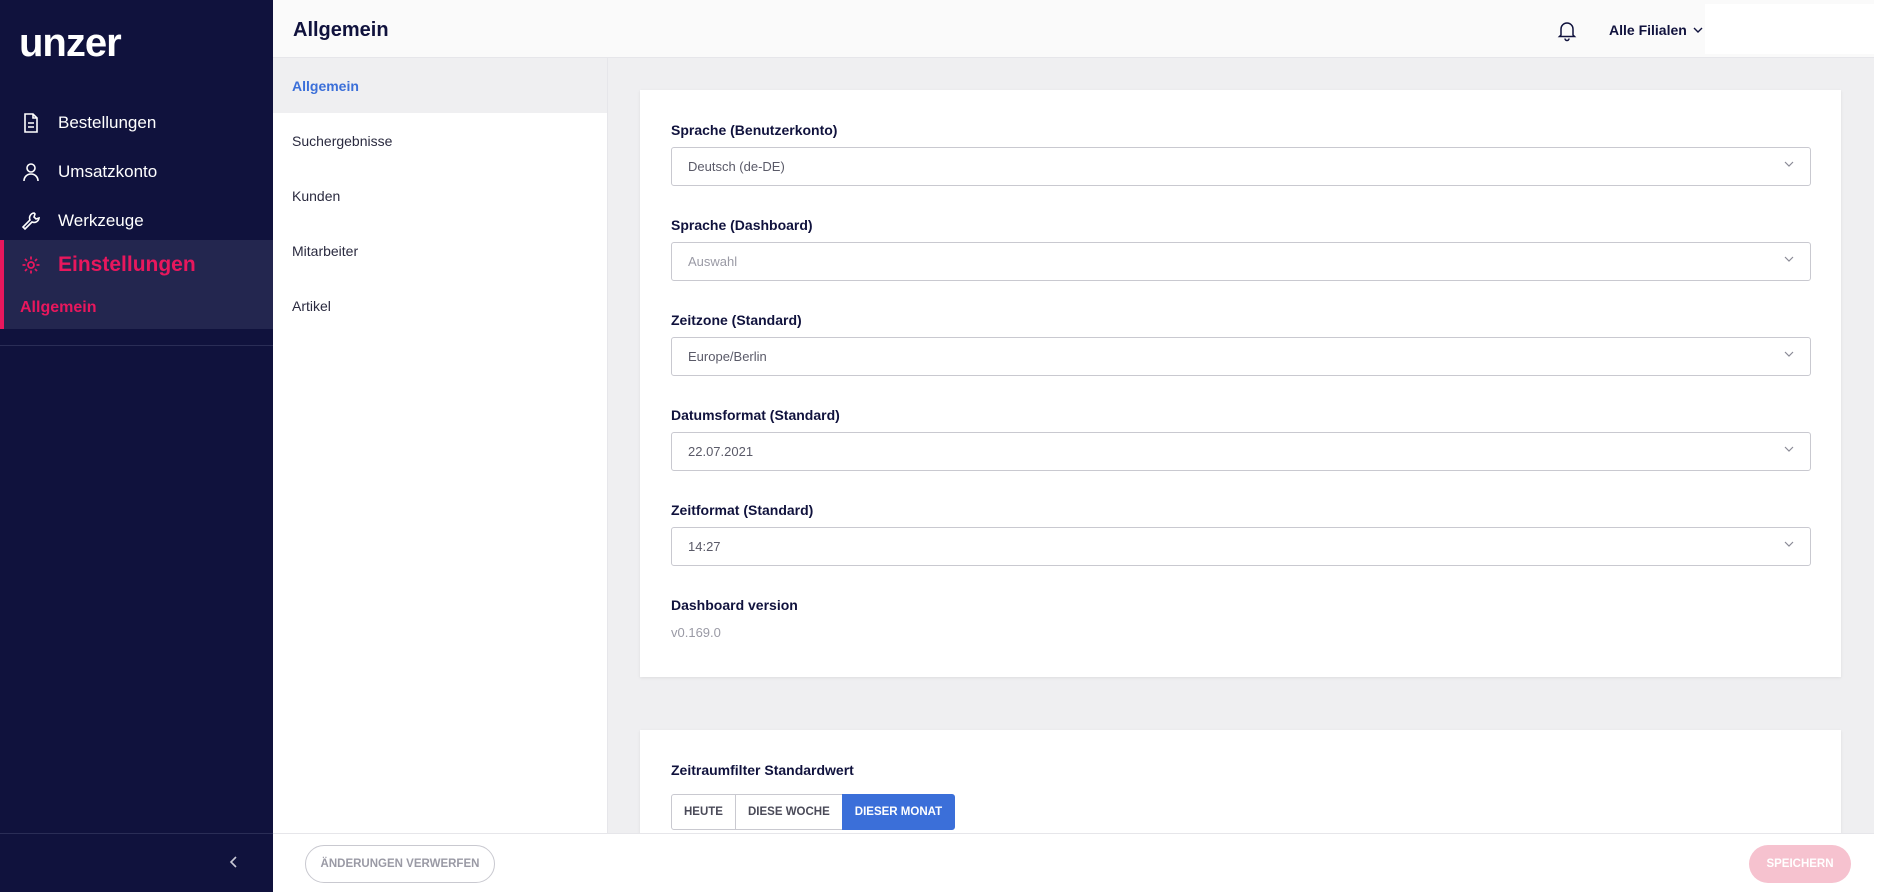  Describe the element at coordinates (70, 43) in the screenshot. I see `svg-text: unzer` at that location.